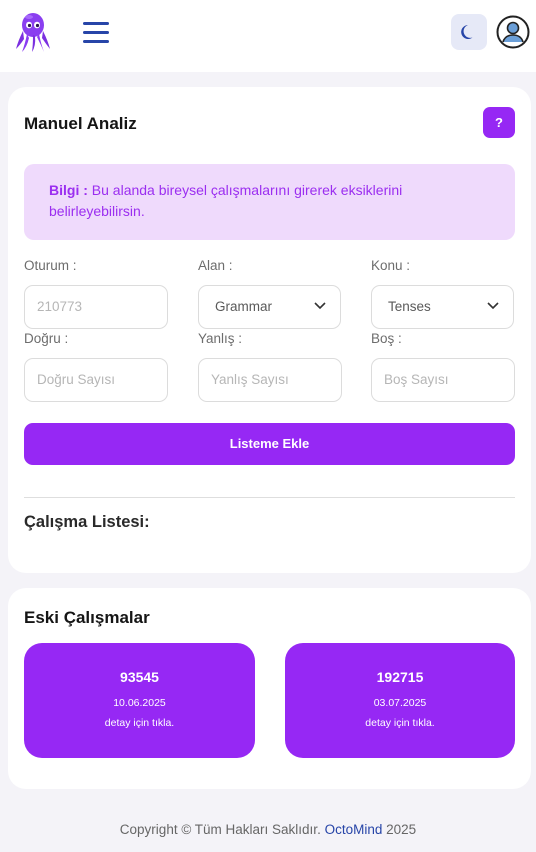 Image resolution: width=536 pixels, height=852 pixels. I want to click on study-tile: 93545 10.06.2025 detay için tıkla., so click(139, 700).